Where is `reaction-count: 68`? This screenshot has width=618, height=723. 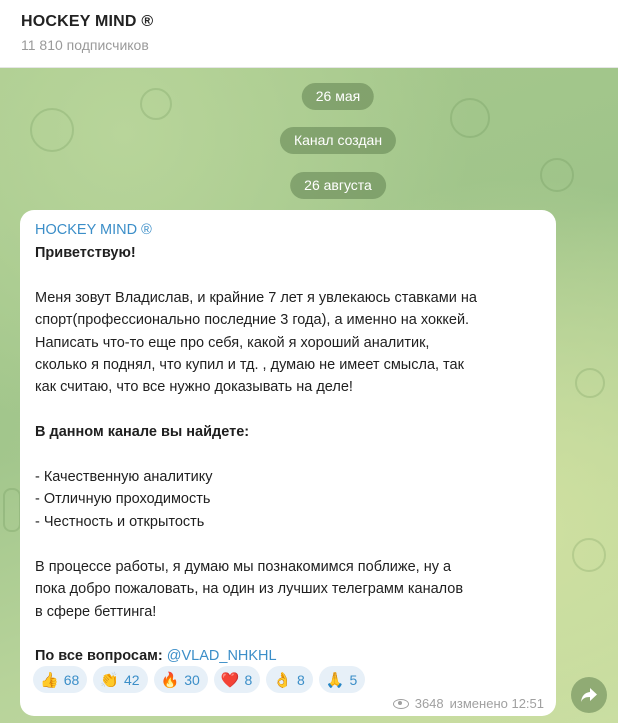 reaction-count: 68 is located at coordinates (71, 679).